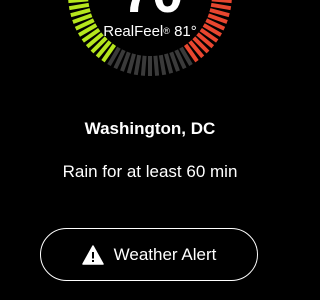 This screenshot has height=300, width=320. Describe the element at coordinates (165, 254) in the screenshot. I see `weather-alert-label: Weather Alert` at that location.